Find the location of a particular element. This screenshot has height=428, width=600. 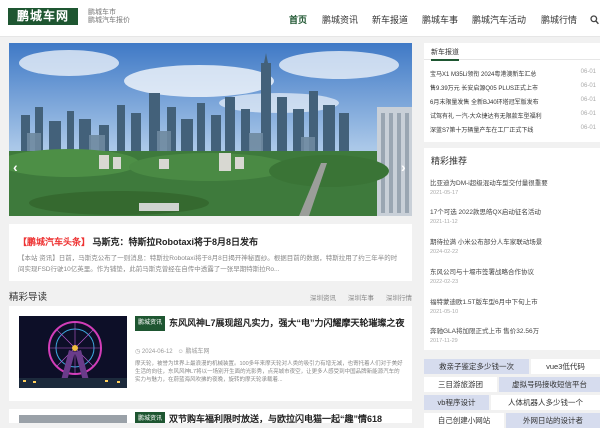

article-title: 鹏城资讯 双节购车福利限时放送，与欧拉闪电猫一起“趣”情618 is located at coordinates (270, 417).